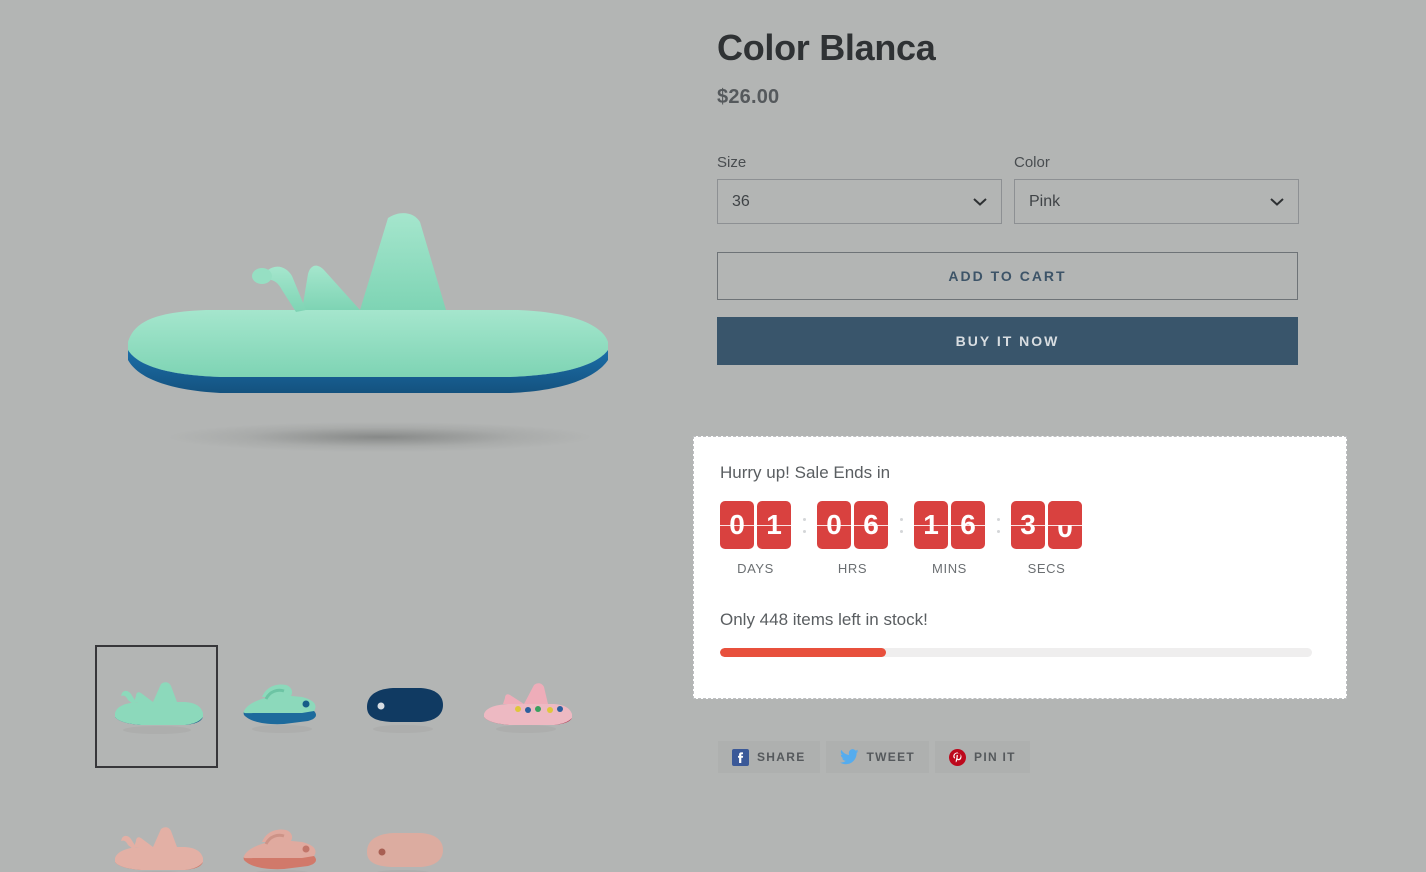  I want to click on buy-it-now-button: BUY IT NOW, so click(1007, 341).